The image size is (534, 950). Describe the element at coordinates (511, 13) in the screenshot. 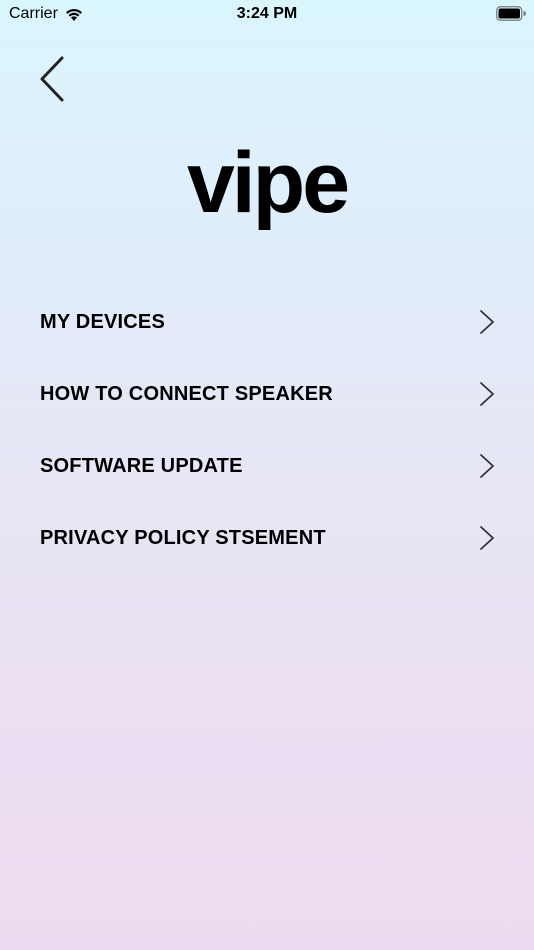

I see `battery-icon` at that location.